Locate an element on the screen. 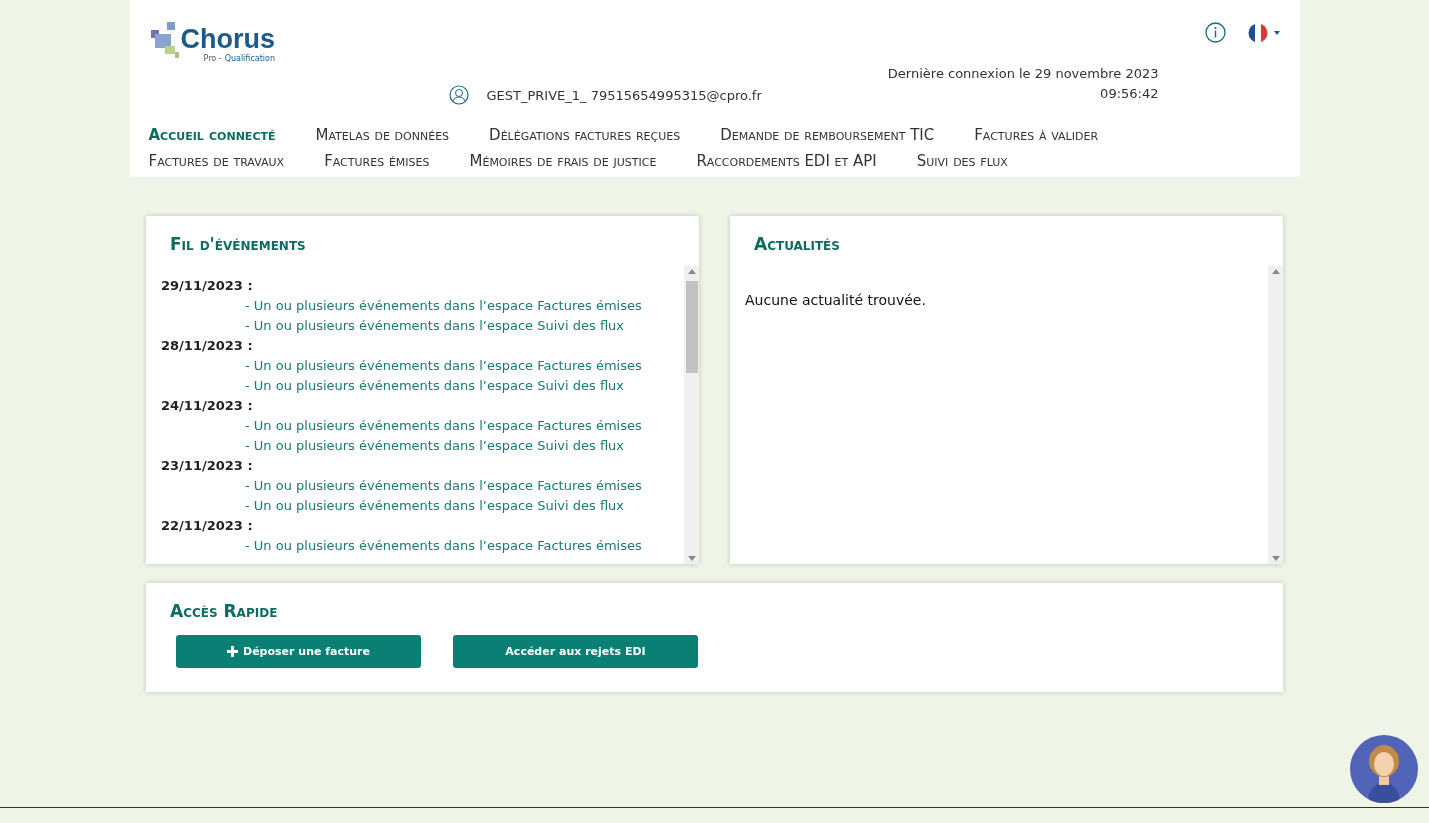 The width and height of the screenshot is (1429, 823). plus-icon is located at coordinates (232, 651).